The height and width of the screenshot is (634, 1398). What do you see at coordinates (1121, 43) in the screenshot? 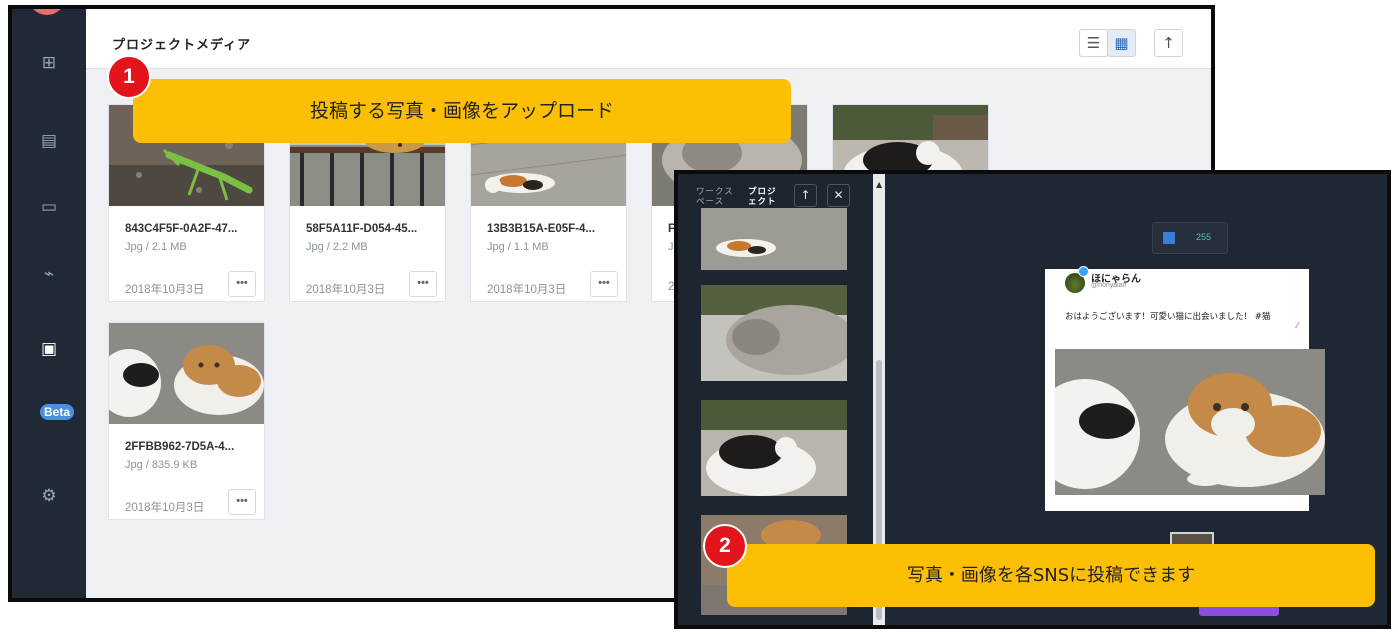
I see `grid-view-button: ▦` at bounding box center [1121, 43].